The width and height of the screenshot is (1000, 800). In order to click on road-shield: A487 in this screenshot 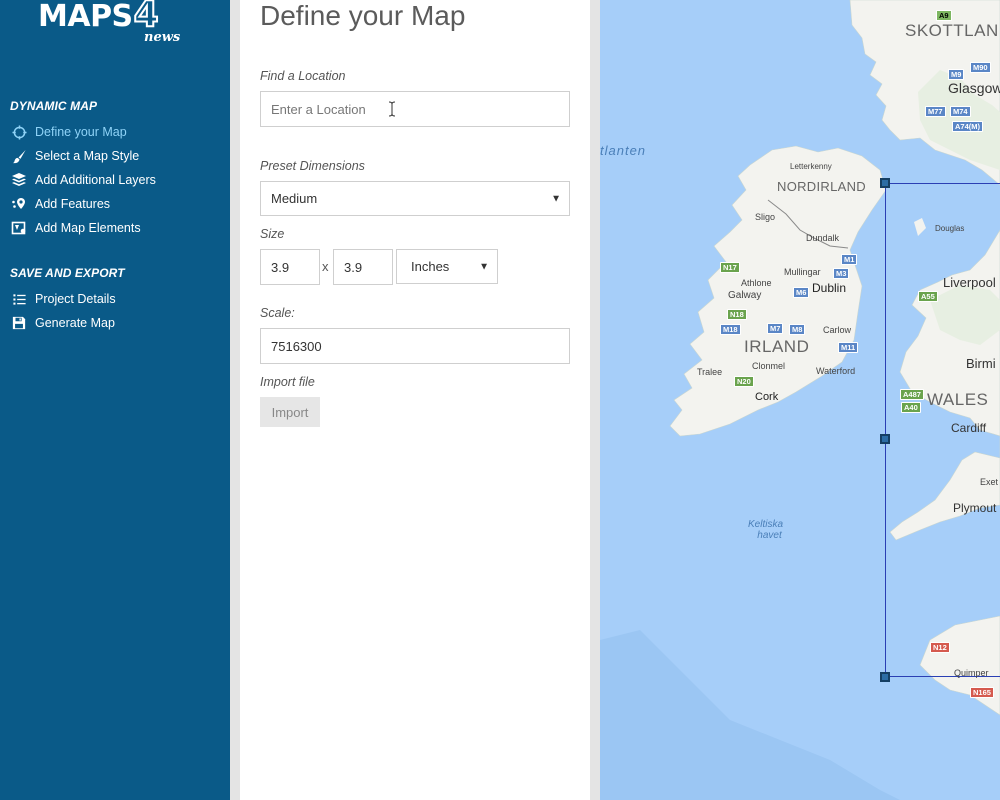, I will do `click(912, 394)`.